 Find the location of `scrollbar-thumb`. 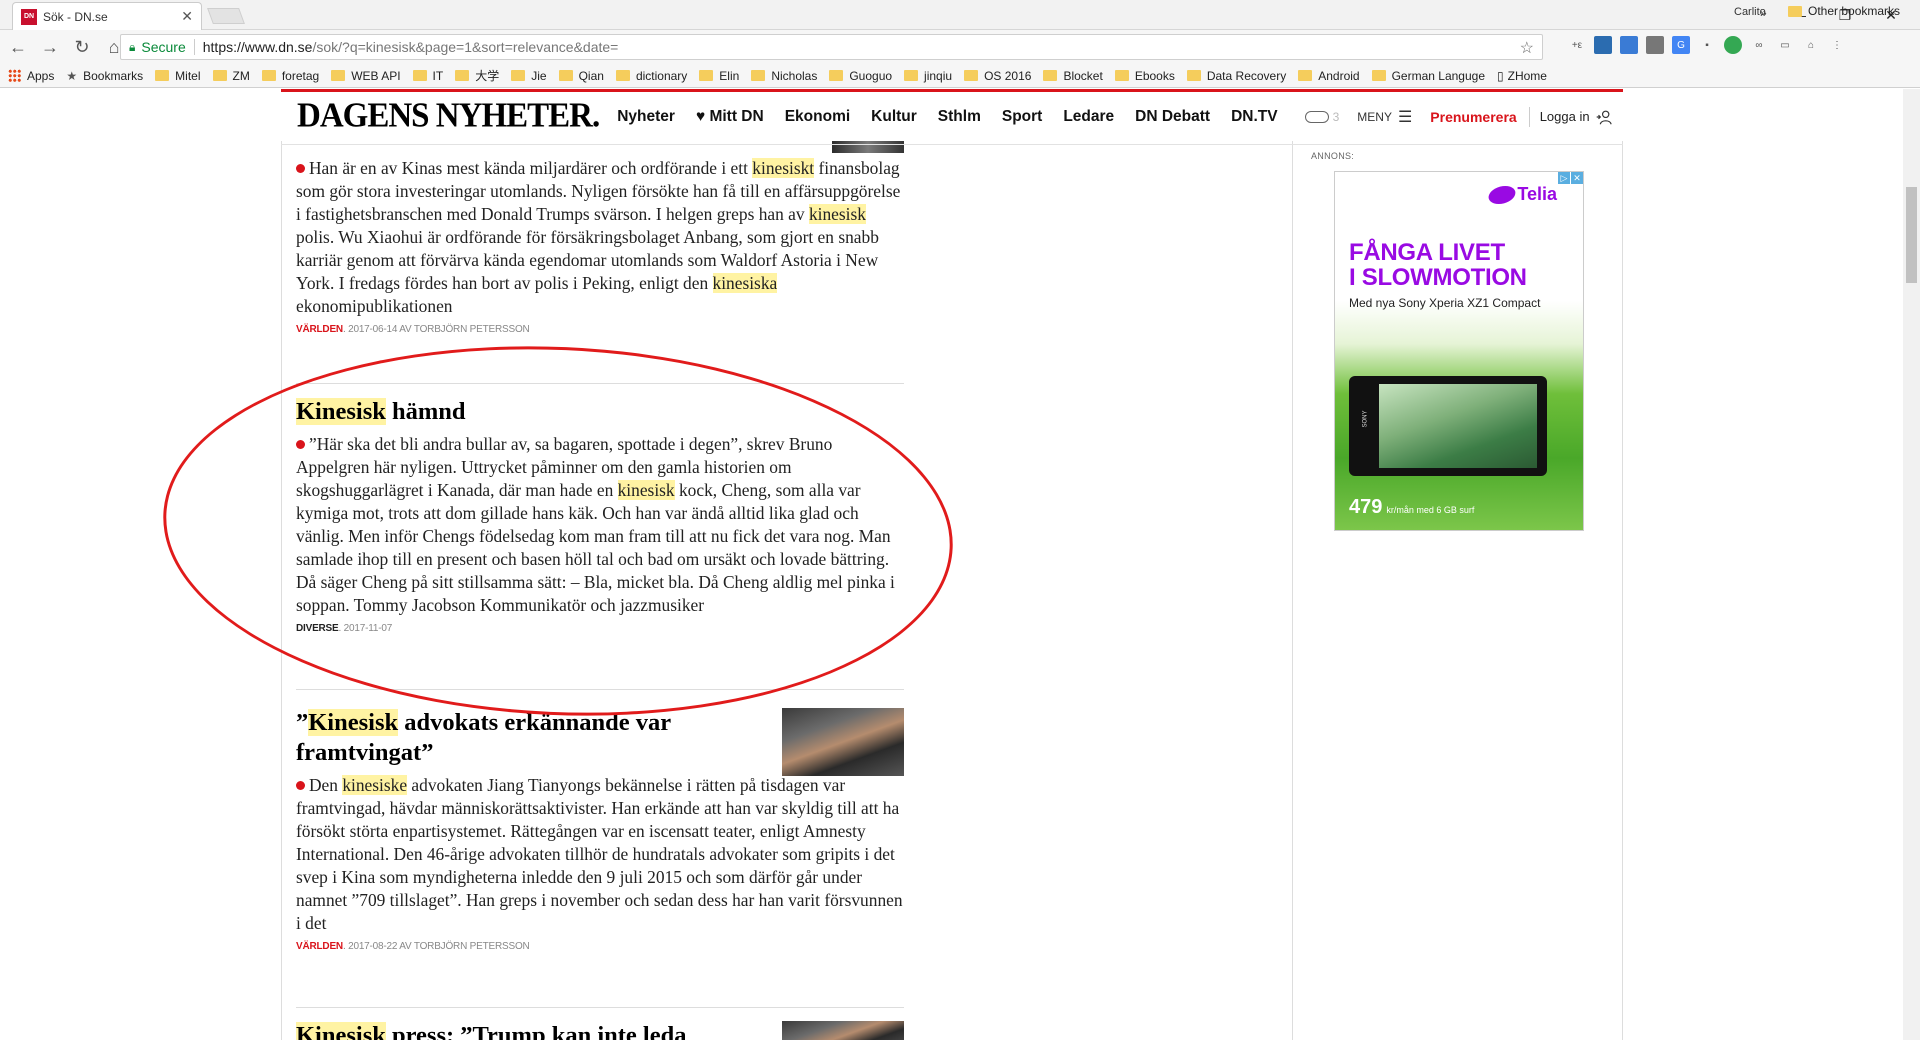

scrollbar-thumb is located at coordinates (1911, 235).